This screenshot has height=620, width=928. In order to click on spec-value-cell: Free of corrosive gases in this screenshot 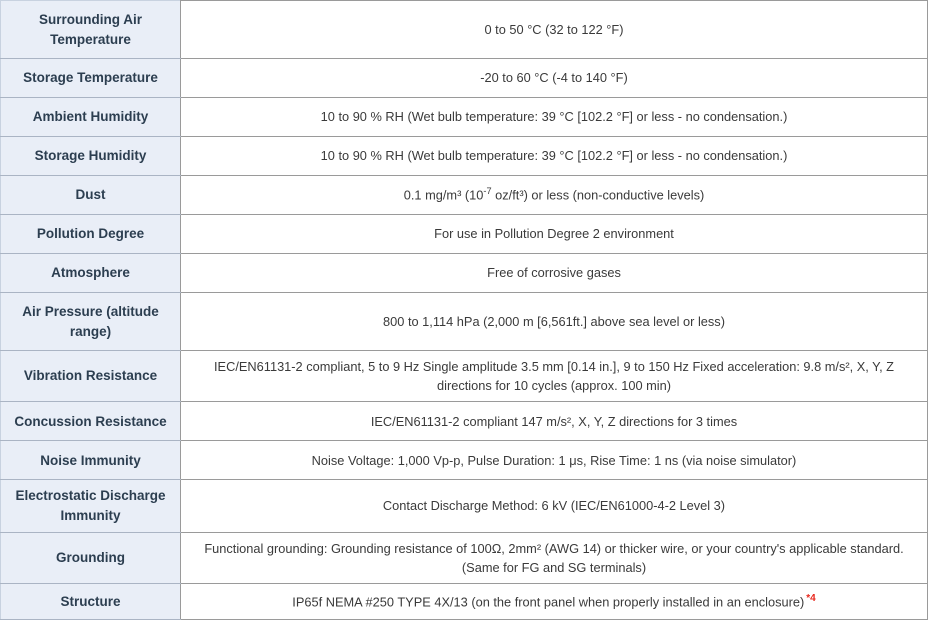, I will do `click(554, 273)`.